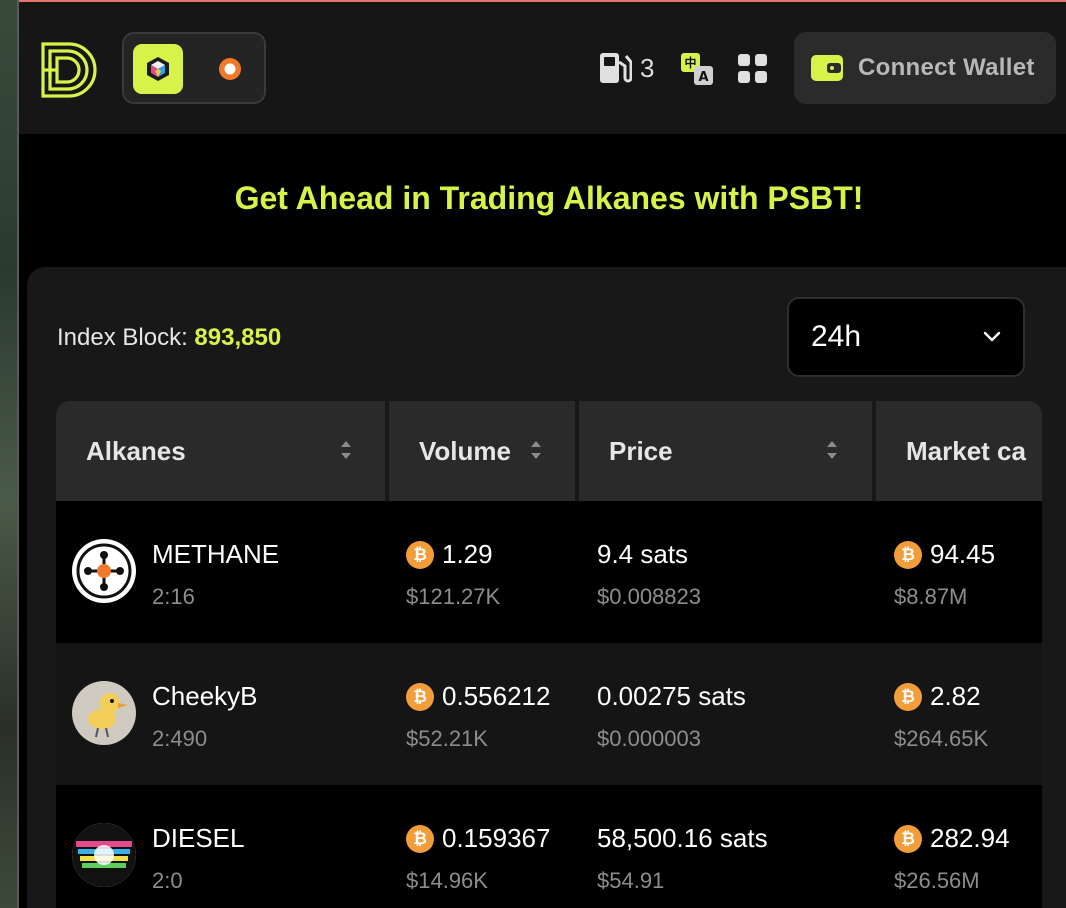  I want to click on column-header-market-cap: Market ca, so click(959, 451).